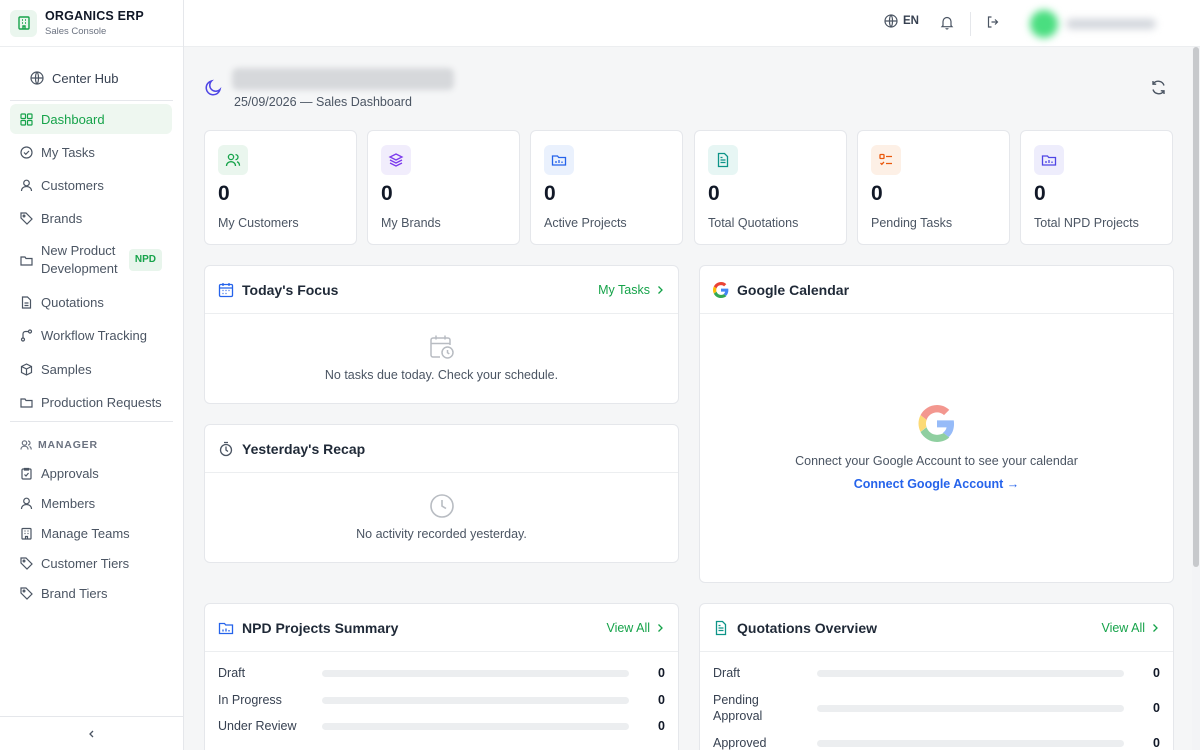  Describe the element at coordinates (226, 628) in the screenshot. I see `folder-chart-icon` at that location.